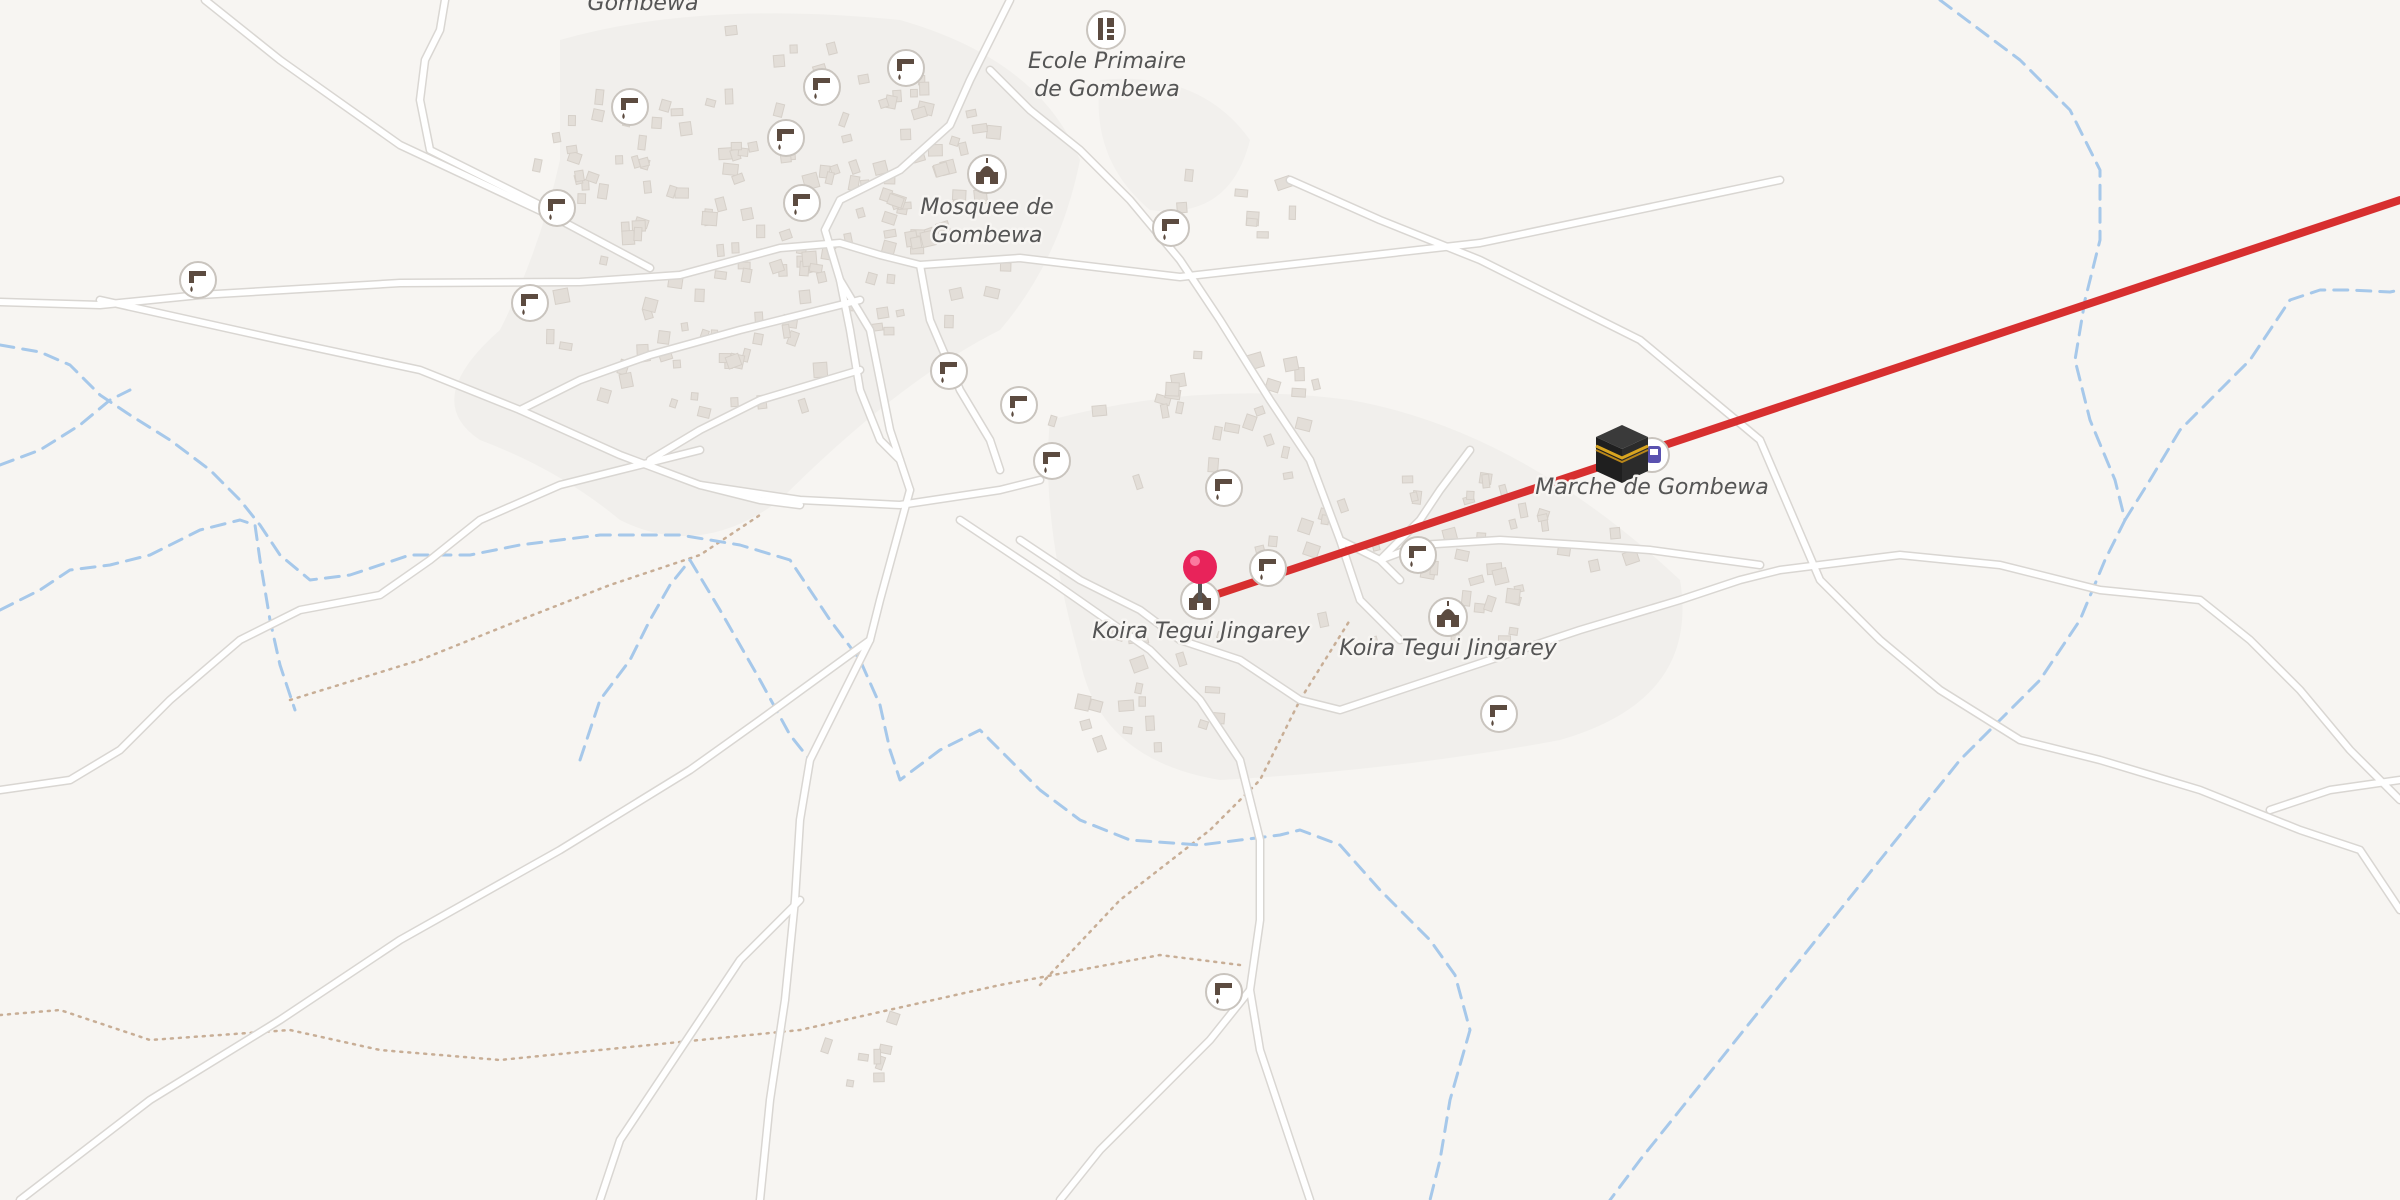 The height and width of the screenshot is (1200, 2400). Describe the element at coordinates (987, 235) in the screenshot. I see `mosque-label: Gombewa` at that location.